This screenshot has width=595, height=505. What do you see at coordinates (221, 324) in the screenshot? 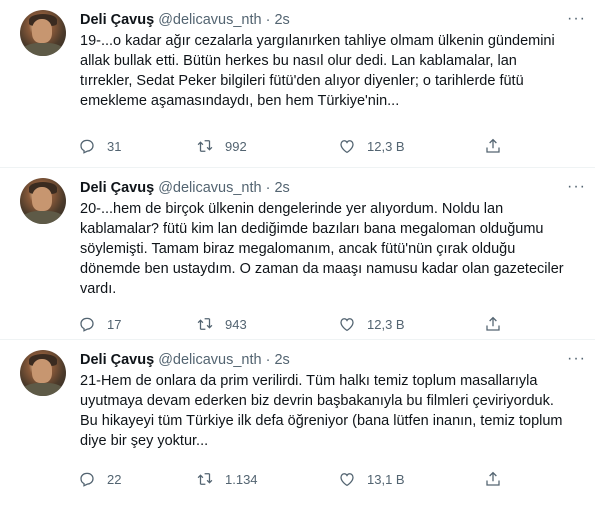
I see `retweet-button: 943` at bounding box center [221, 324].